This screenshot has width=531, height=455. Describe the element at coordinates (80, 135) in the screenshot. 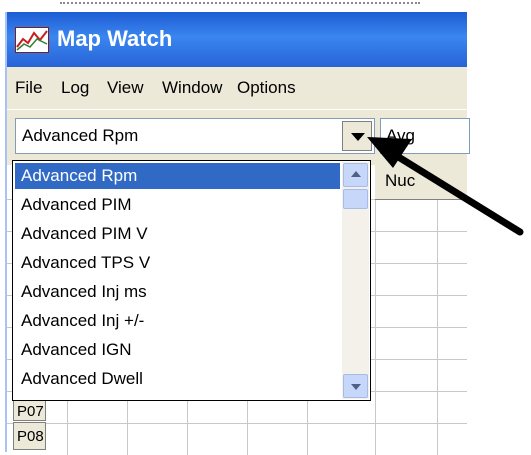

I see `parameter-combobox-value: Advanced Rpm` at that location.